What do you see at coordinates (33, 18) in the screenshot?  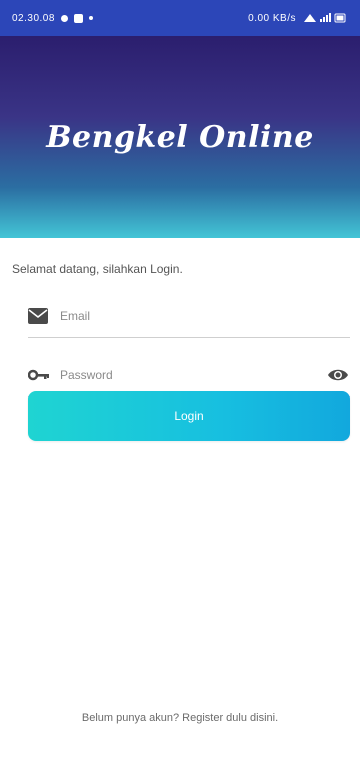 I see `status-time: 02.30.08` at bounding box center [33, 18].